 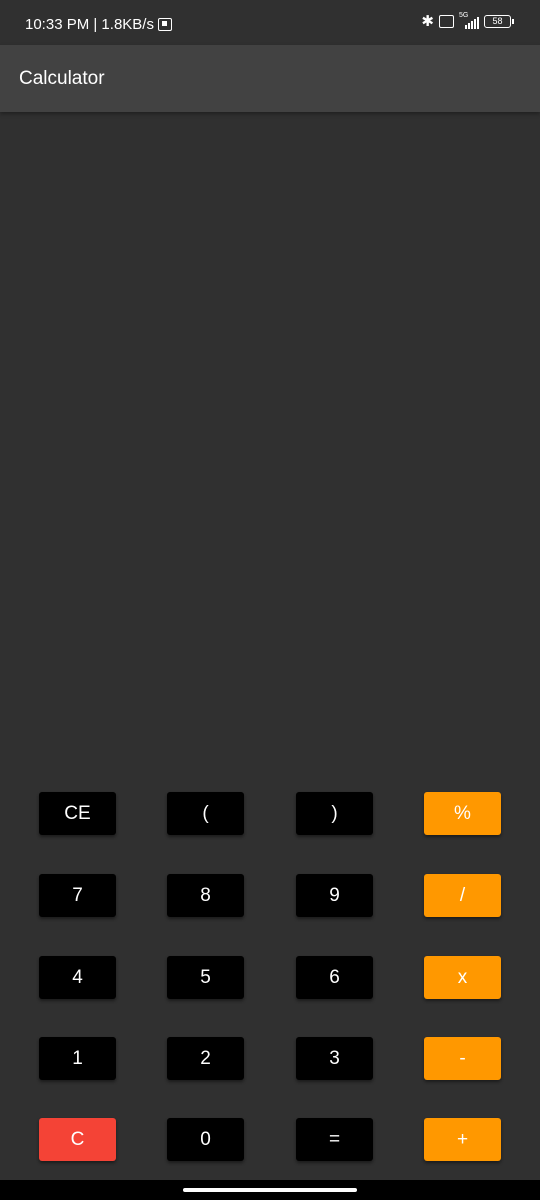 I want to click on digit-8-button: 8, so click(x=205, y=895).